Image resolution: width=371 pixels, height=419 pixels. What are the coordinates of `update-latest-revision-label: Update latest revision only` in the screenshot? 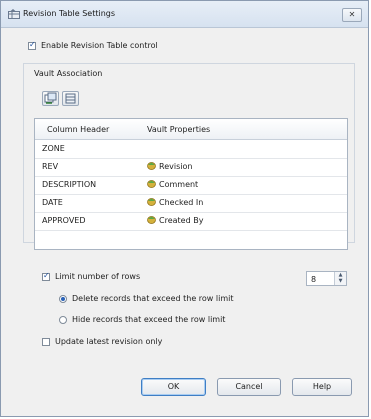 It's located at (109, 341).